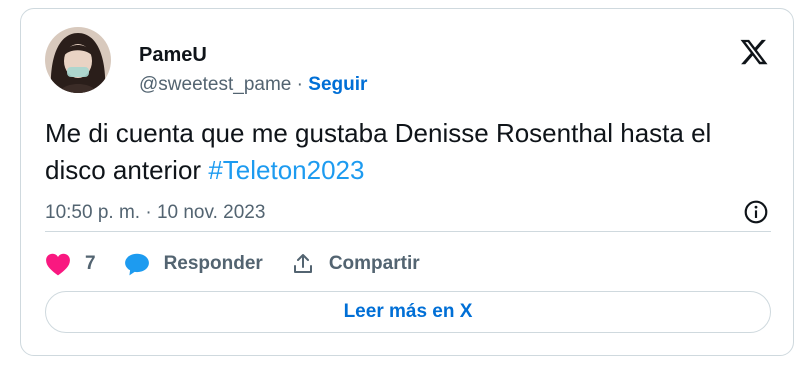  Describe the element at coordinates (211, 212) in the screenshot. I see `tweet-date: 10 nov. 2023` at that location.